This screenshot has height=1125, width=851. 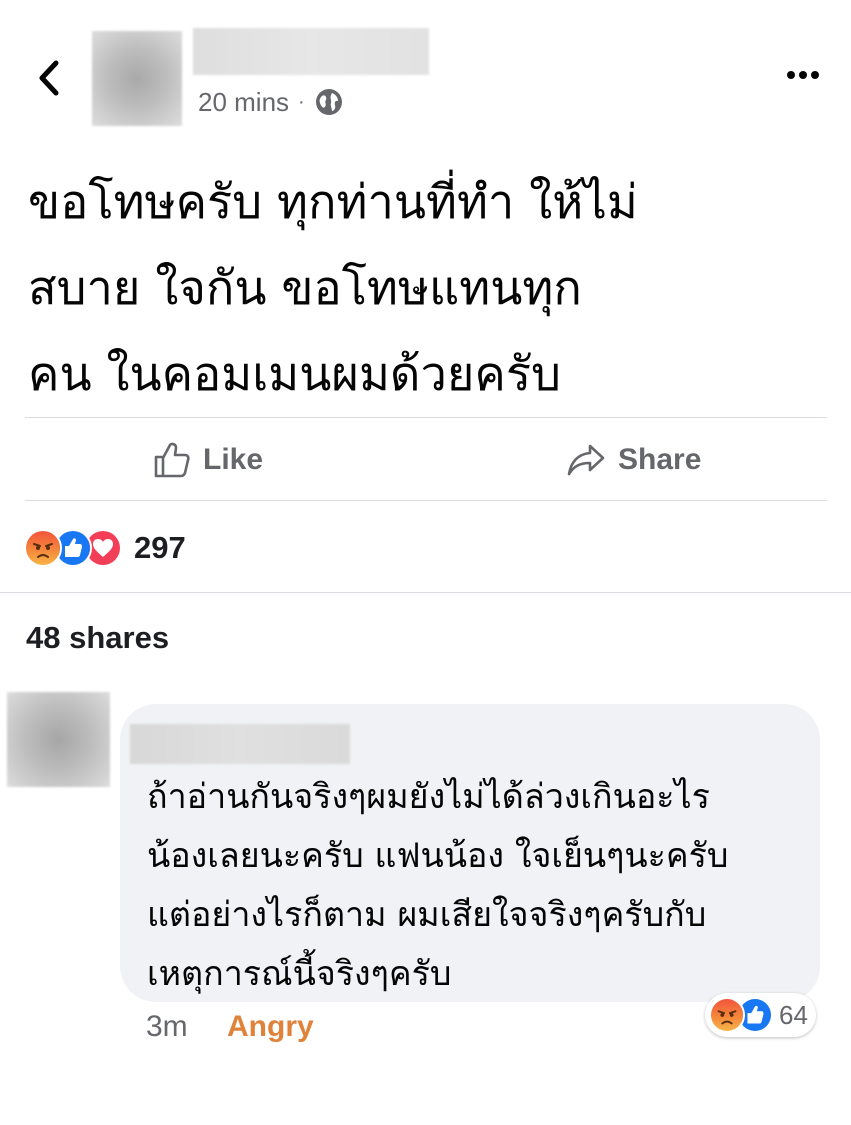 I want to click on post-meta: 20 mins ·, so click(x=271, y=102).